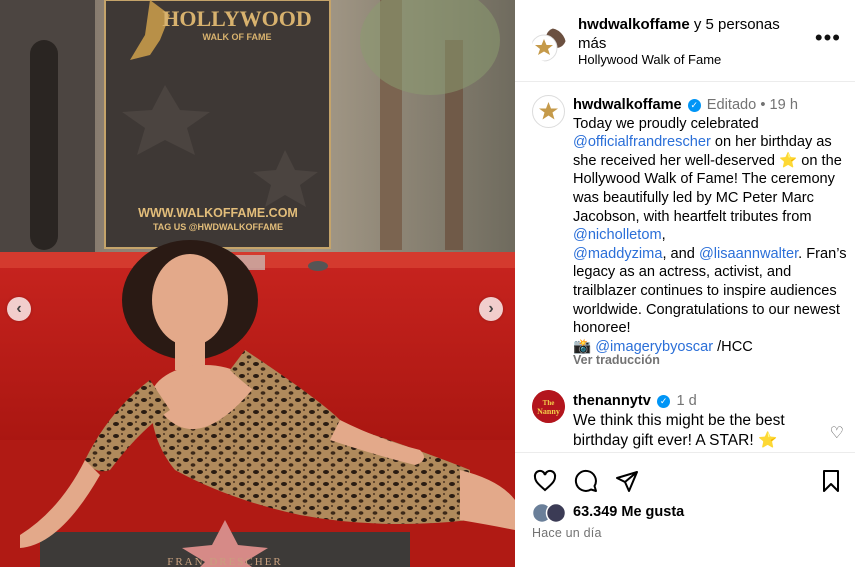 The image size is (855, 567). I want to click on the-nanny-logo-icon: The Nanny, so click(548, 406).